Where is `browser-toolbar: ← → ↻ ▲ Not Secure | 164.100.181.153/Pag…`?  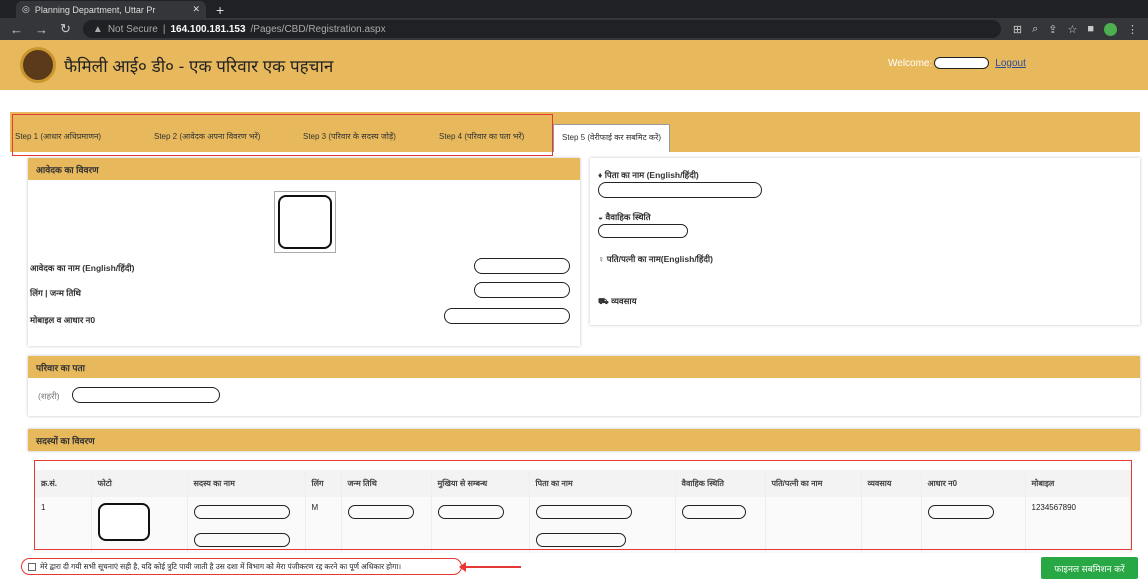 browser-toolbar: ← → ↻ ▲ Not Secure | 164.100.181.153/Pag… is located at coordinates (574, 29).